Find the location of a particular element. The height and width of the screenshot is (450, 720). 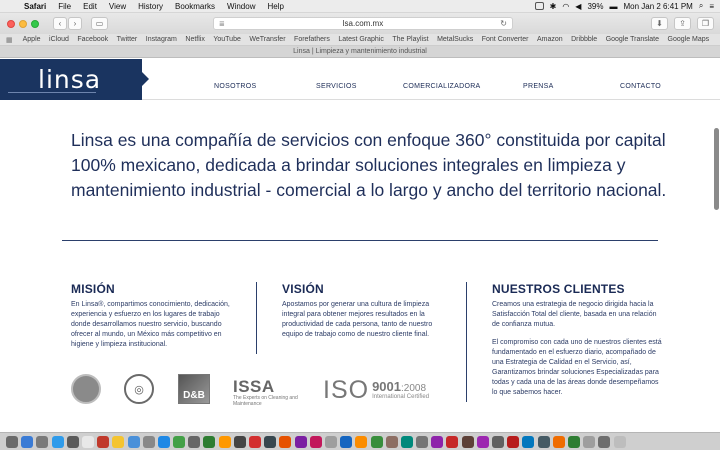

nav-contacto: CONTACTO is located at coordinates (640, 86).